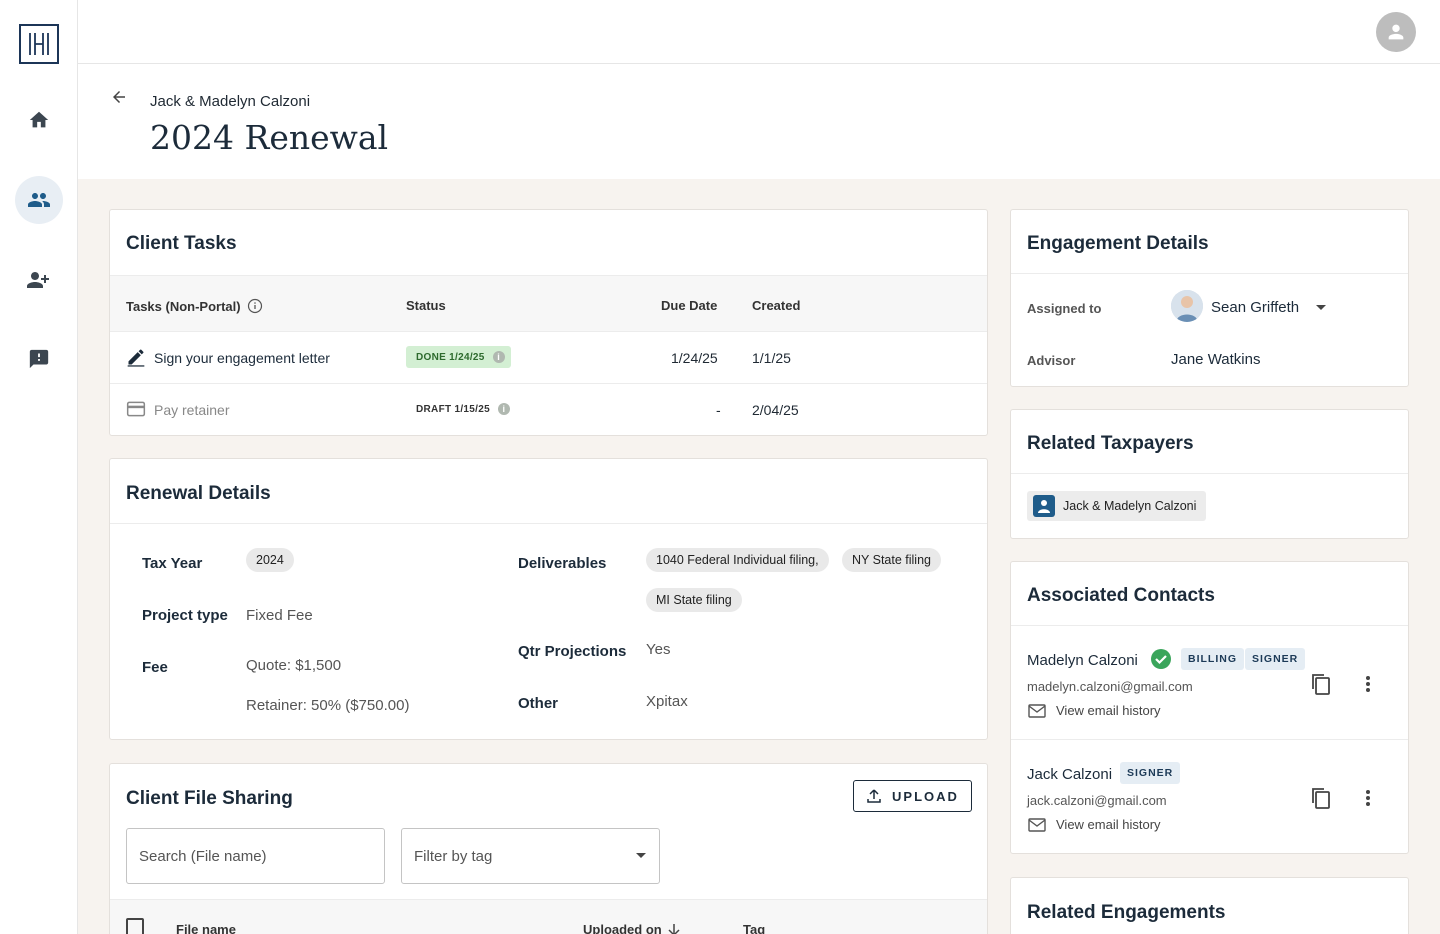  What do you see at coordinates (185, 615) in the screenshot?
I see `project-type-label: Project type` at bounding box center [185, 615].